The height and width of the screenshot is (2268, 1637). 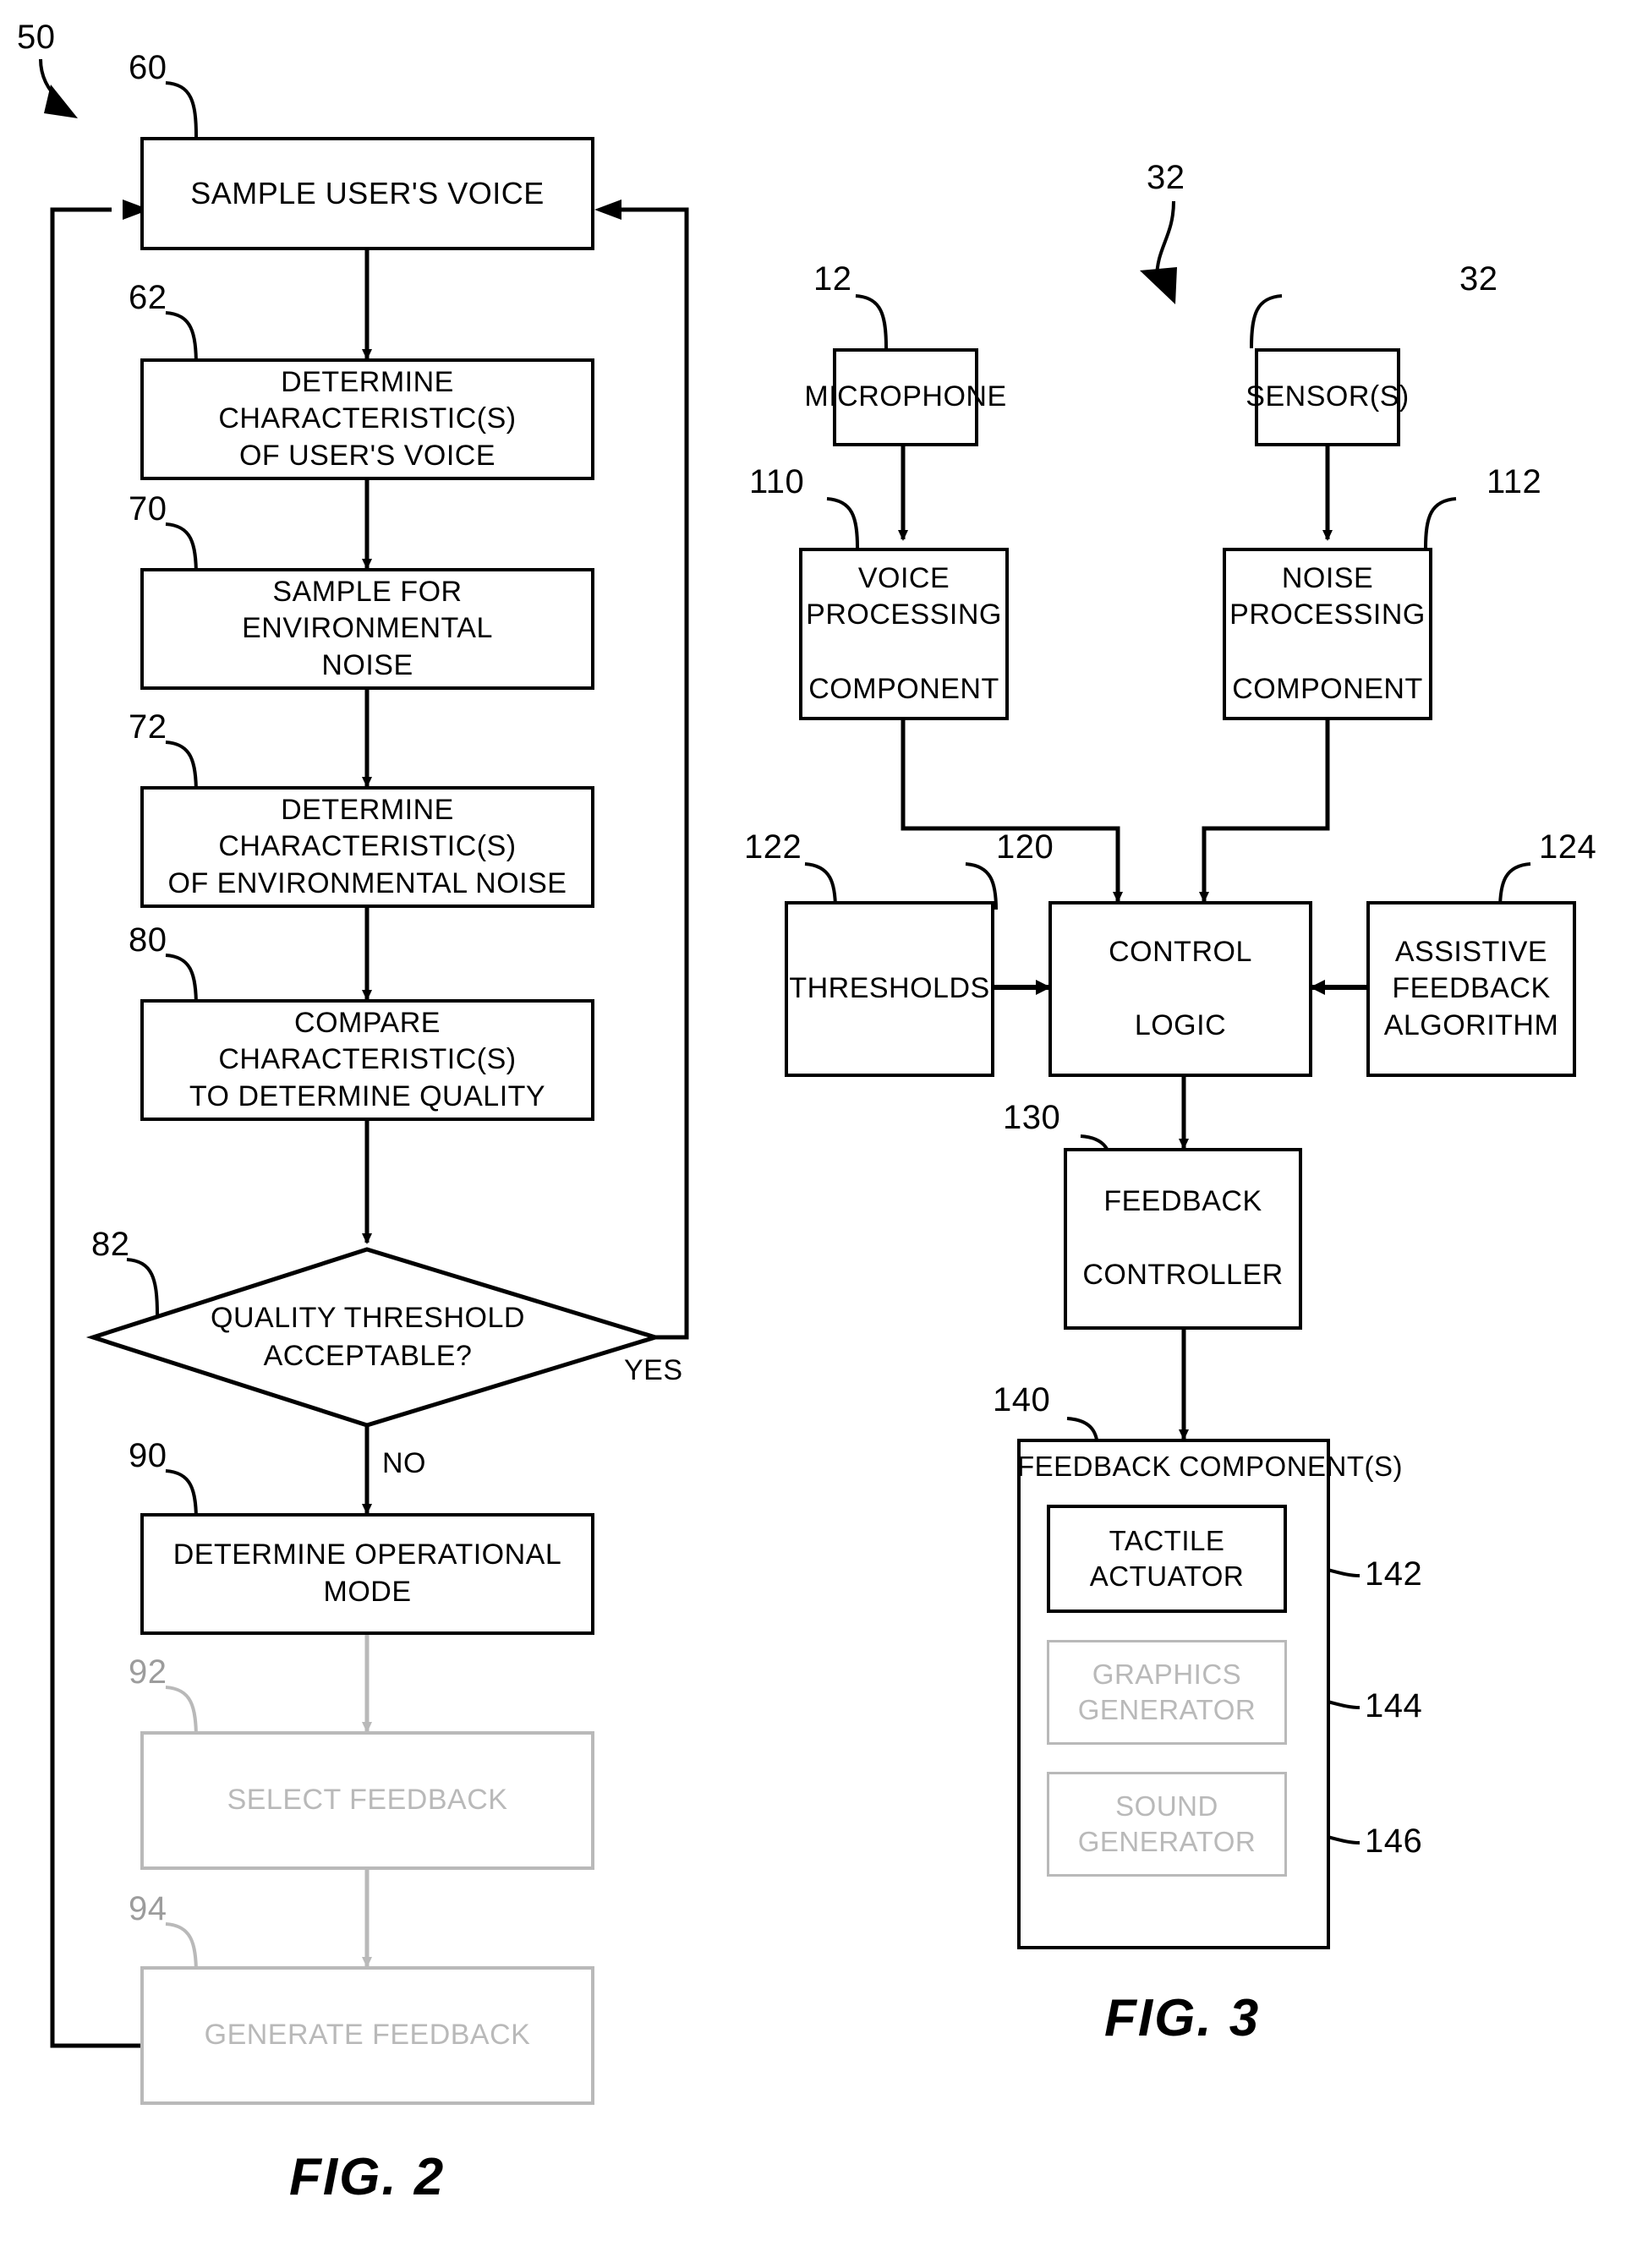 I want to click on reference-numeral-142: 142, so click(x=1394, y=1574).